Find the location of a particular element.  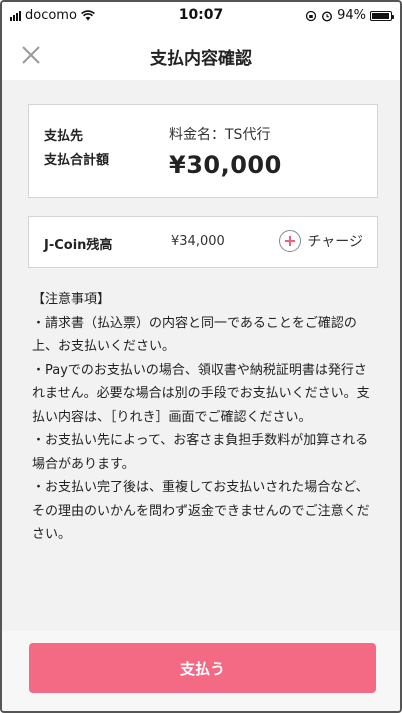

battery-percent: 94% is located at coordinates (351, 15).